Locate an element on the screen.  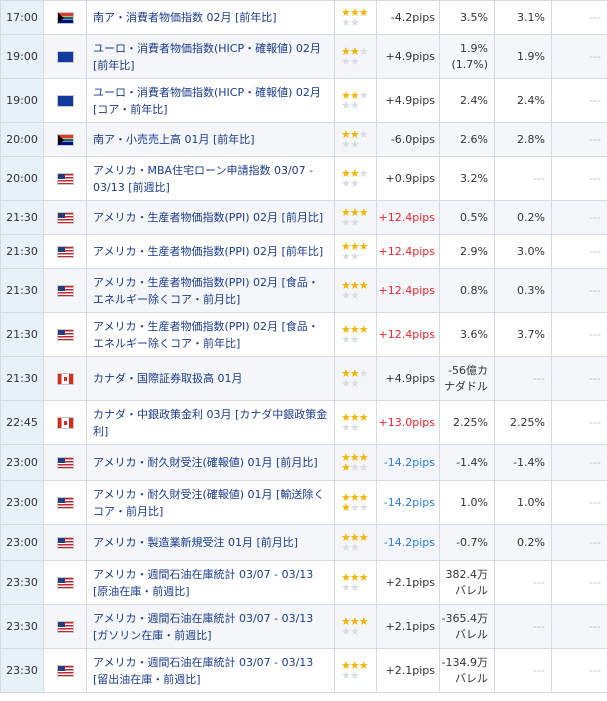
event-link: アメリカ・生産者物価指数(PPI) 02月 [食品・エネルギー除くコア・前月比] is located at coordinates (206, 291).